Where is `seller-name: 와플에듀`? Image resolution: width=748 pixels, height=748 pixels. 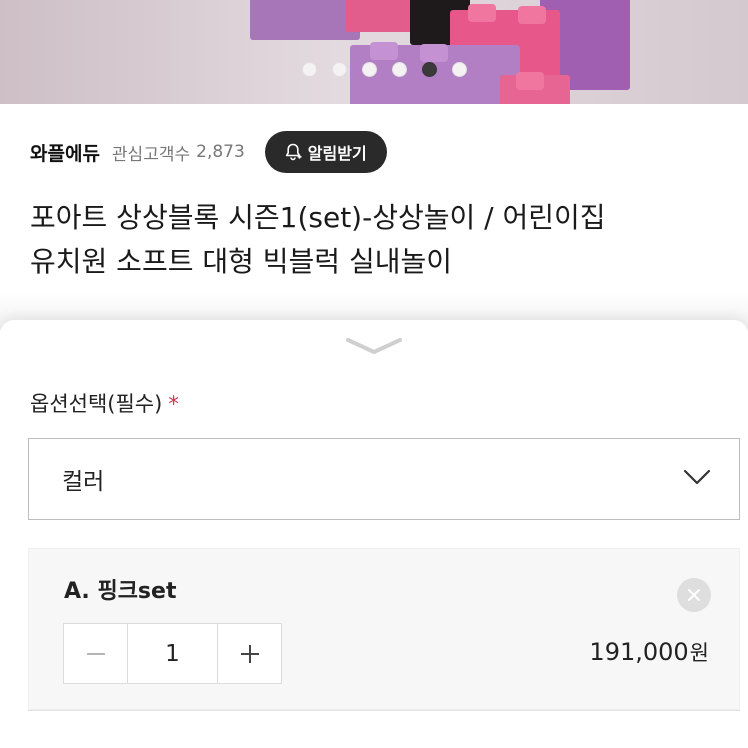
seller-name: 와플에듀 is located at coordinates (65, 152).